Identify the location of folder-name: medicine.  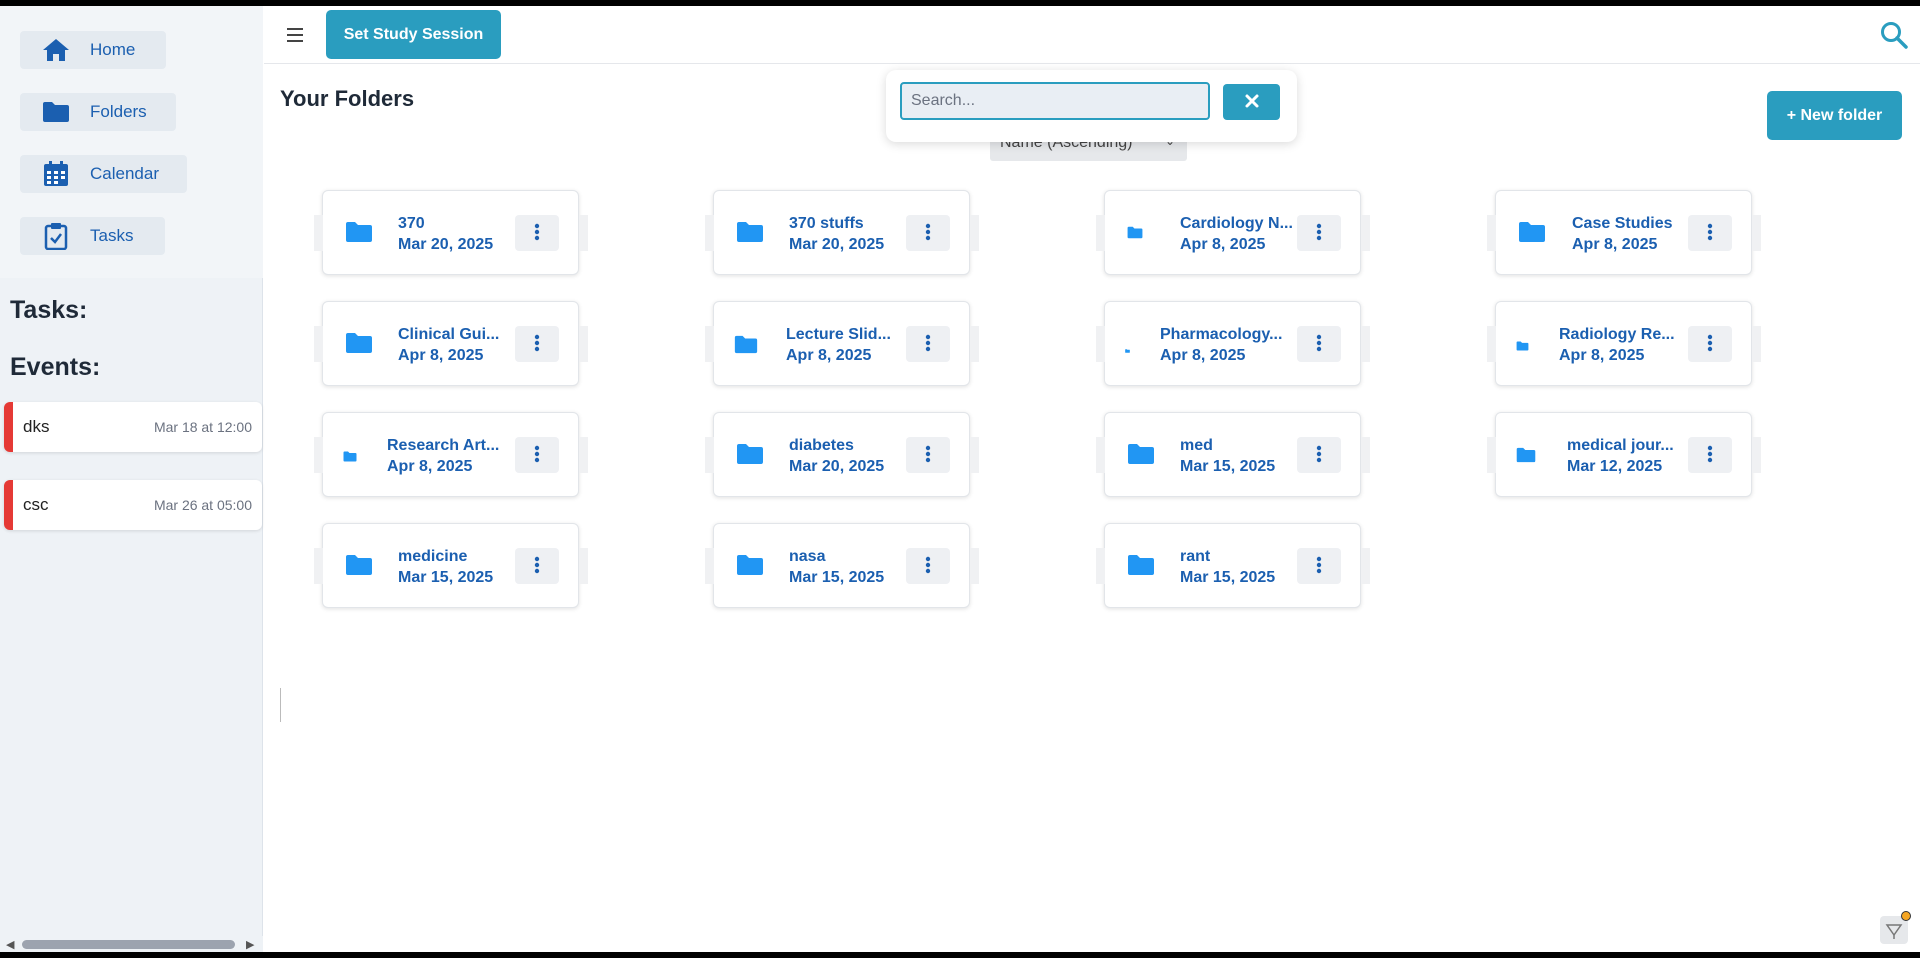
(433, 556).